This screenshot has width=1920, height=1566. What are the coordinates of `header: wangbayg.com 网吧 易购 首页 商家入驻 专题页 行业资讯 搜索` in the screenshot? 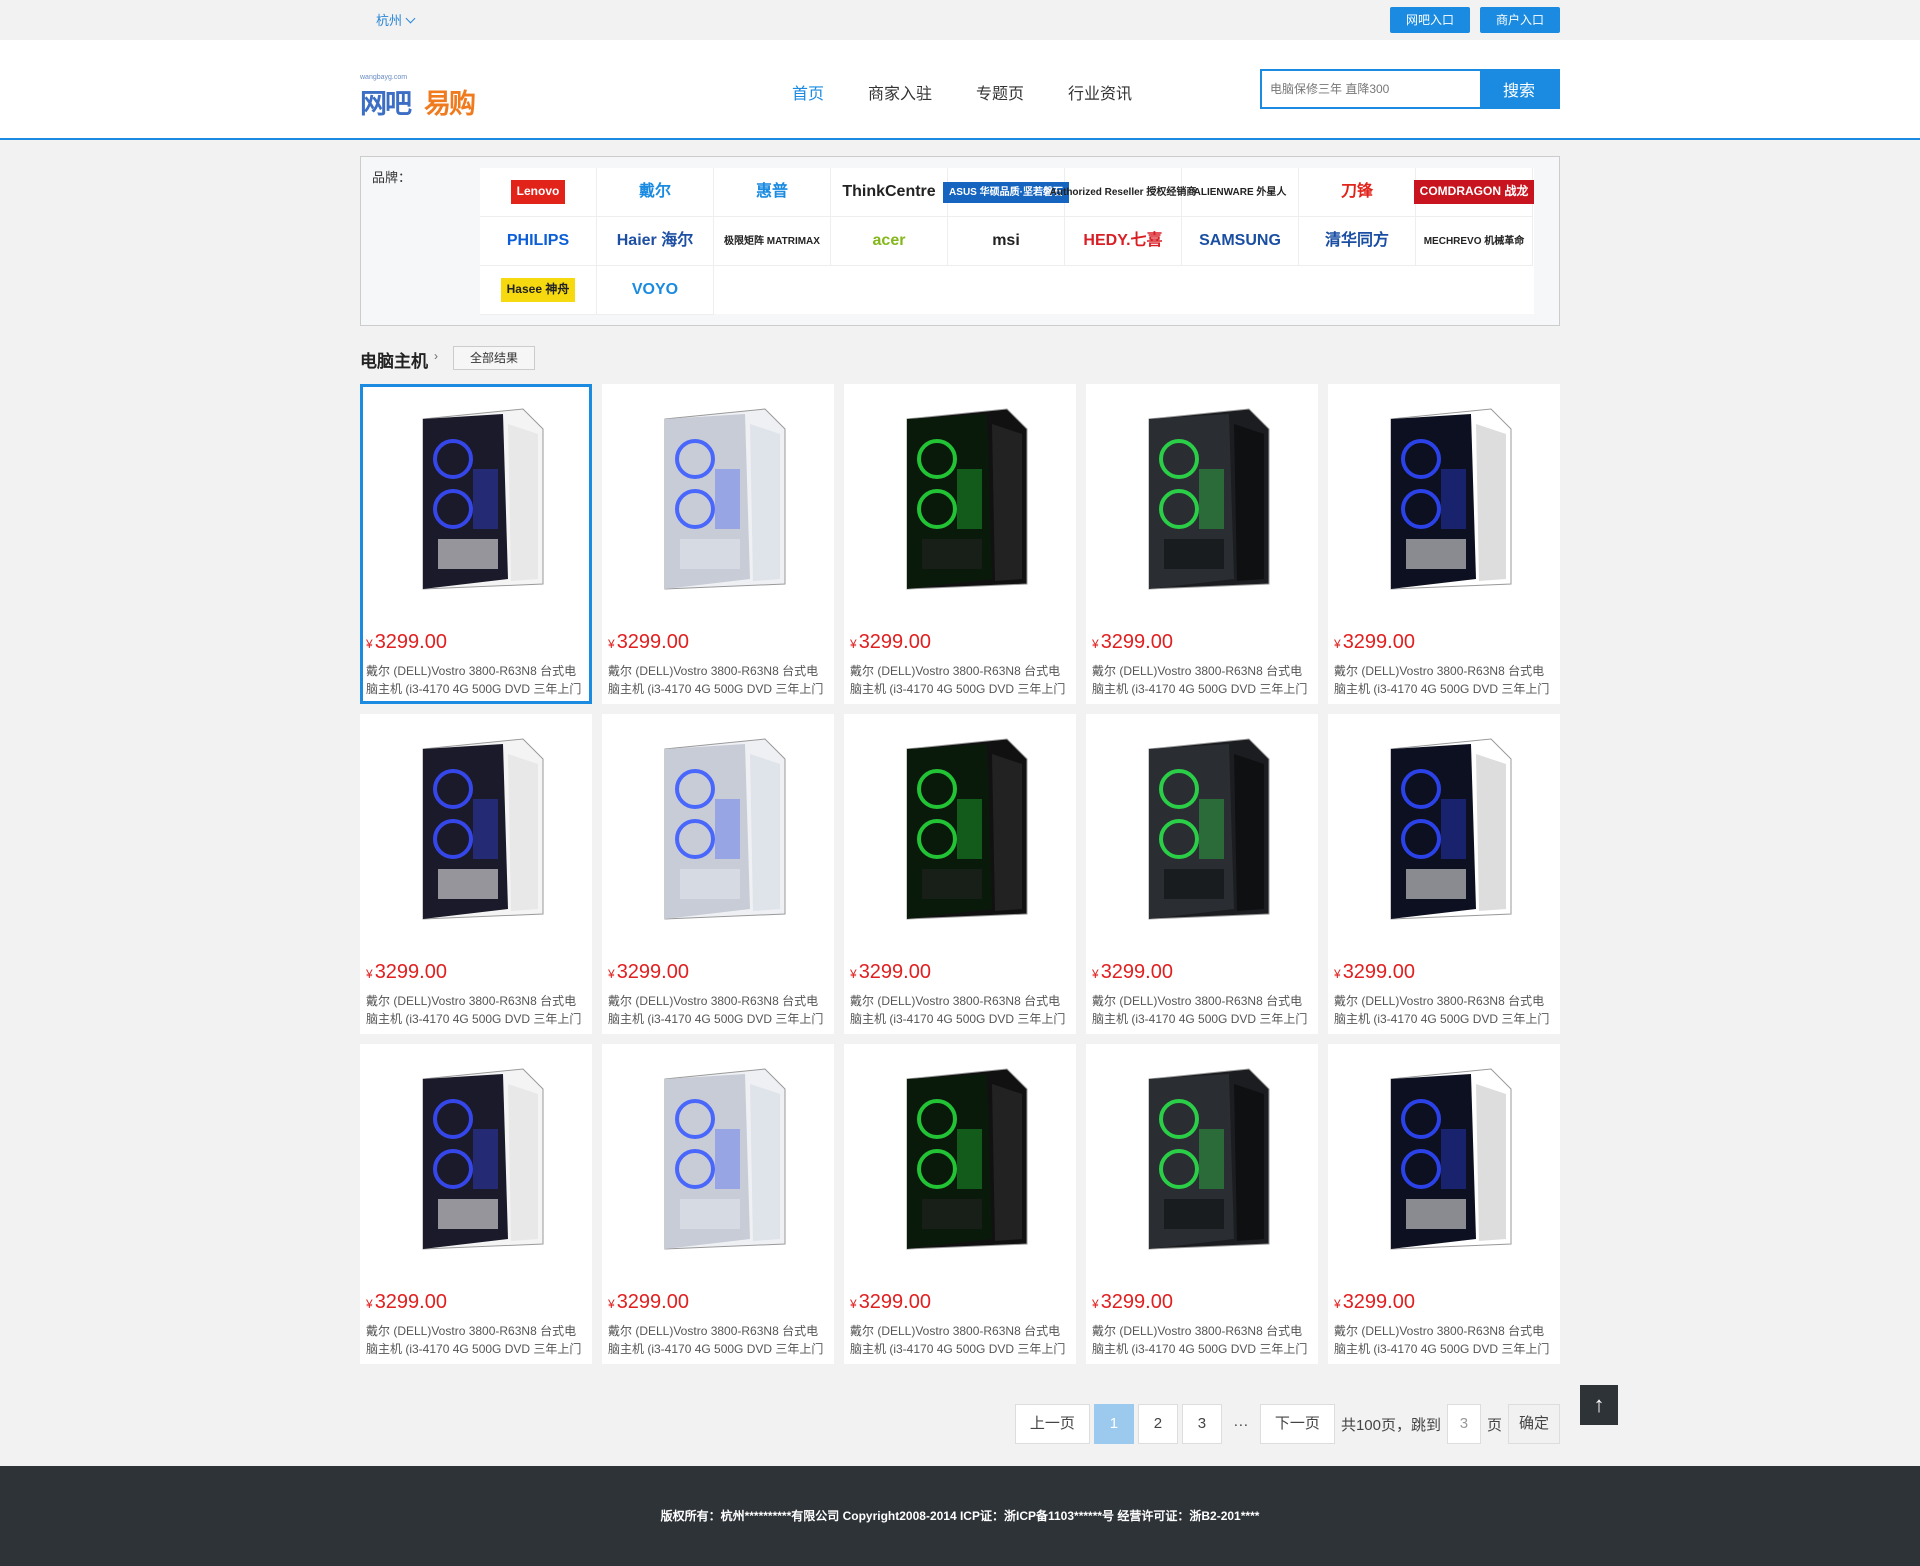 It's located at (960, 90).